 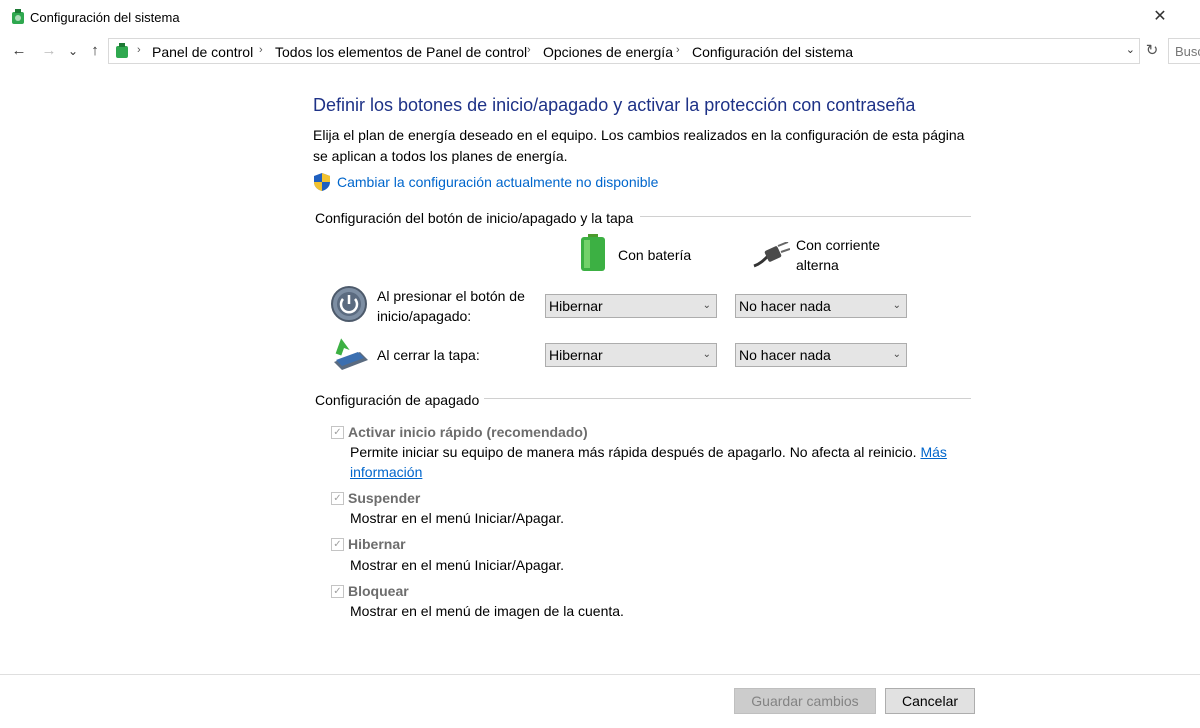 I want to click on battery-column-label: Con batería, so click(x=655, y=255).